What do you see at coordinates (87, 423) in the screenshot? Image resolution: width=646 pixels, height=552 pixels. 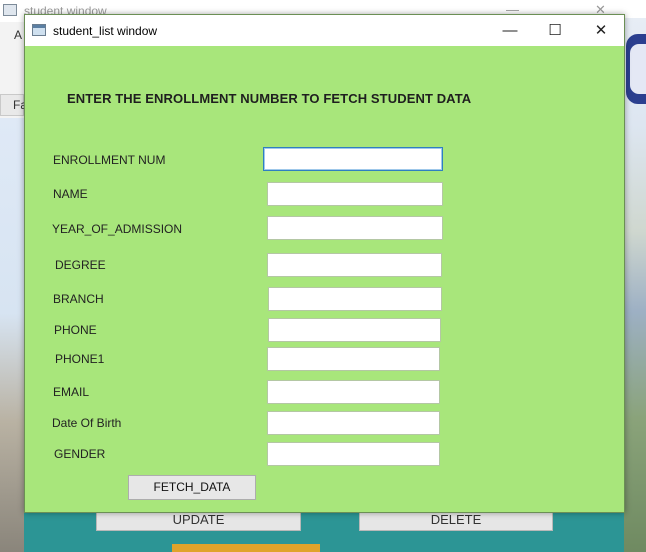 I see `dob-label: Date Of Birth` at bounding box center [87, 423].